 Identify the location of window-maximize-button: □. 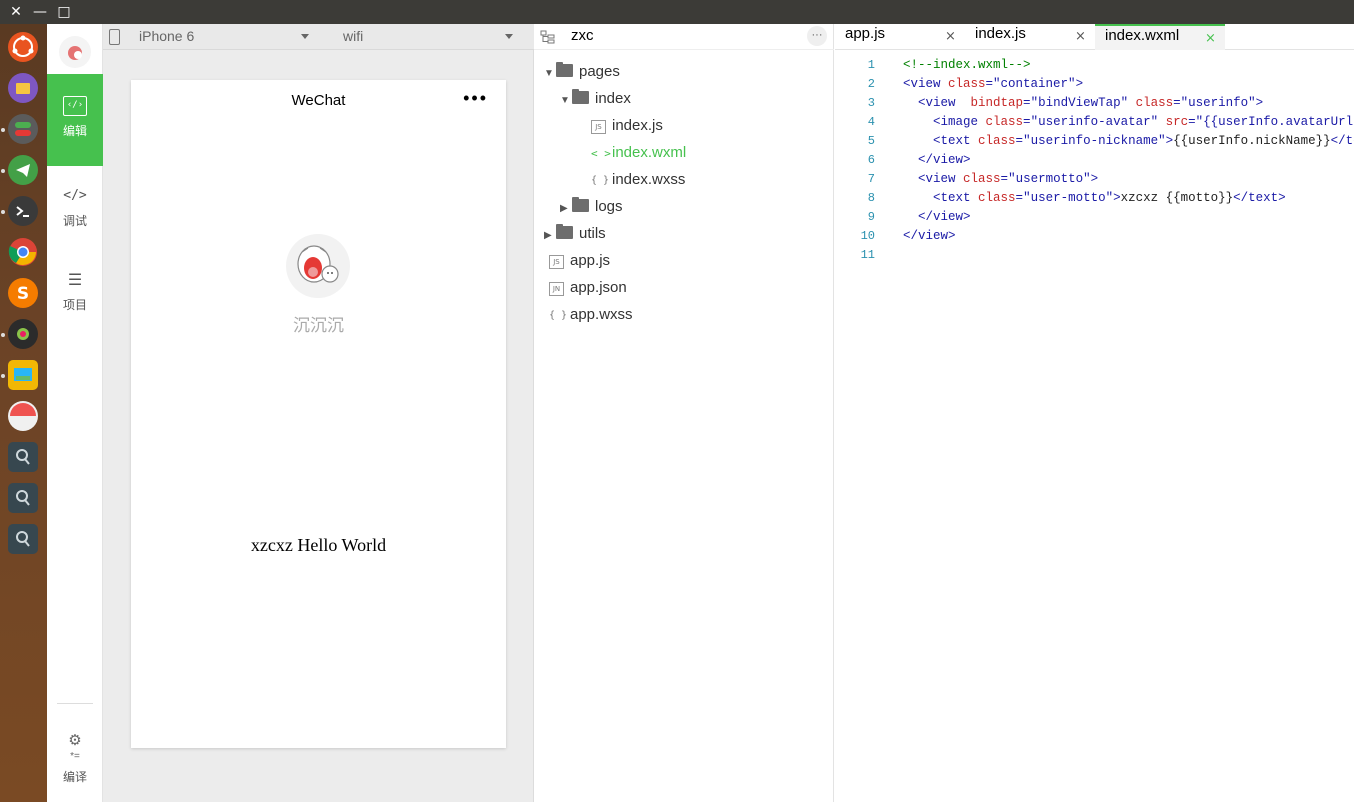
(64, 12).